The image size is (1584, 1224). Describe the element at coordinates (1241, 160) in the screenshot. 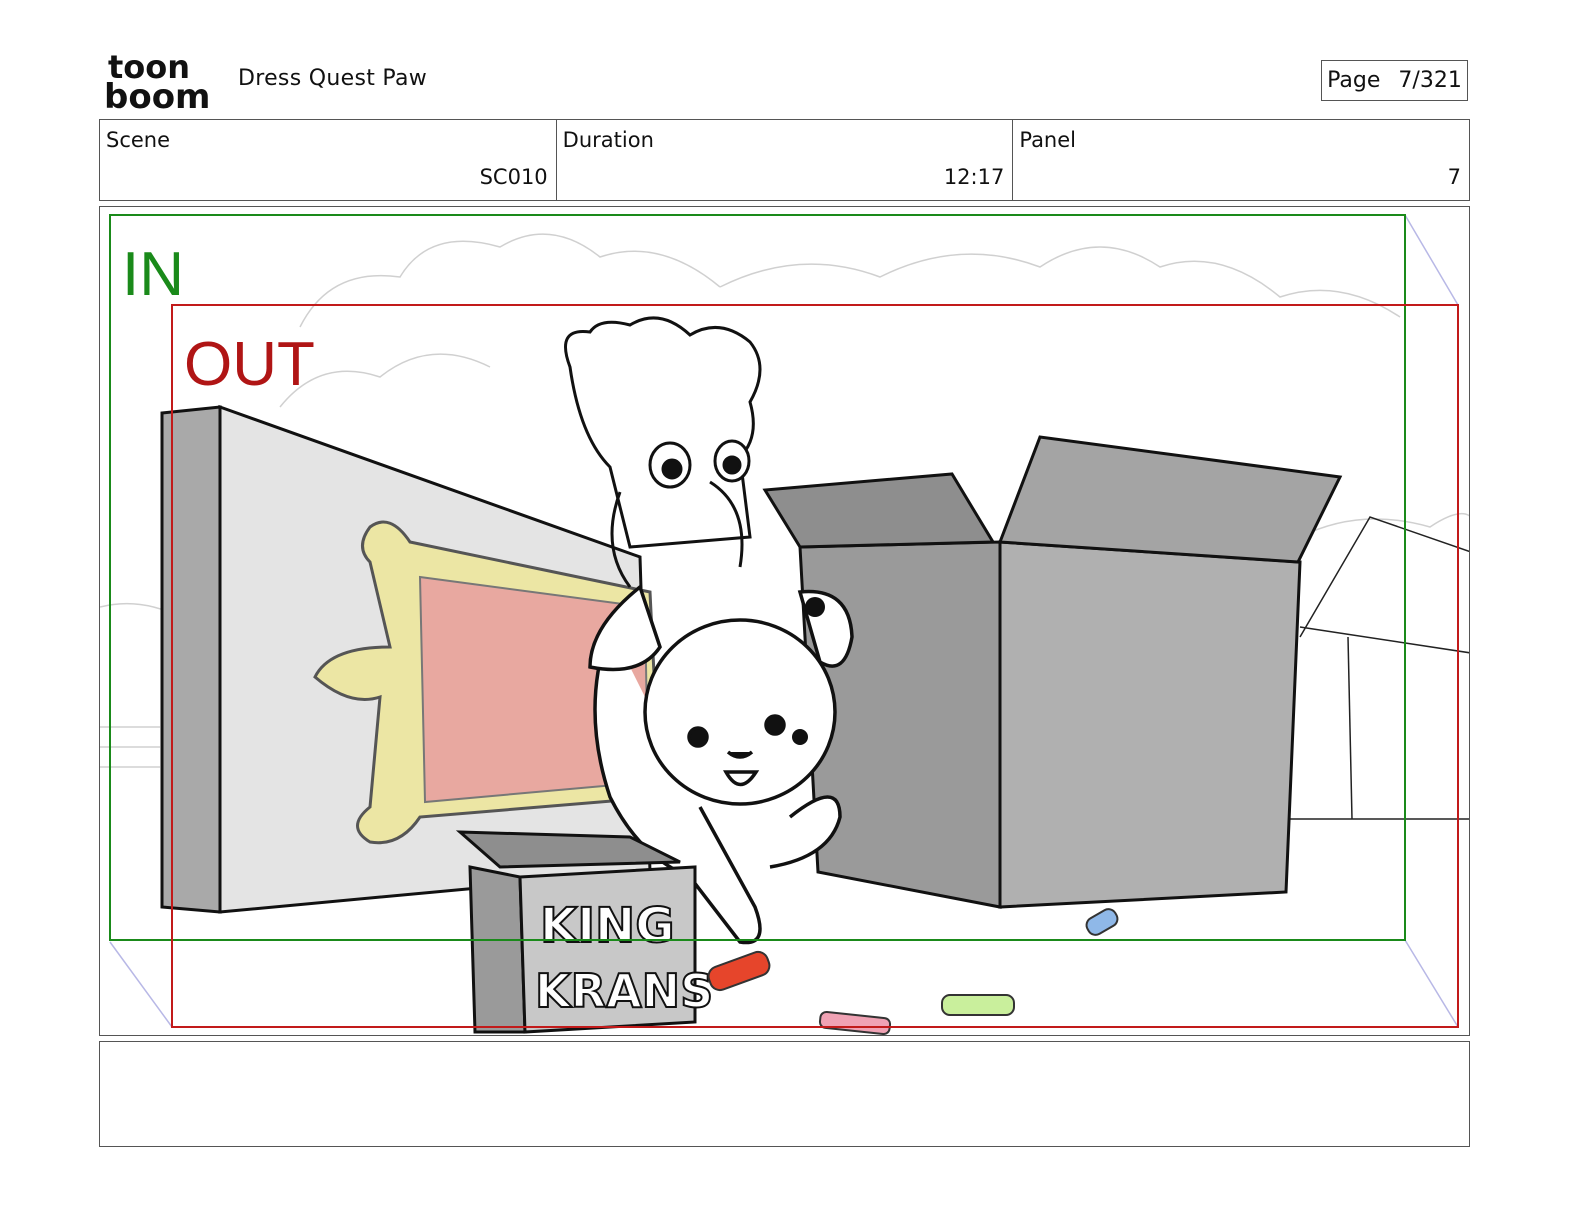

I see `panel-cell: Panel 7` at that location.